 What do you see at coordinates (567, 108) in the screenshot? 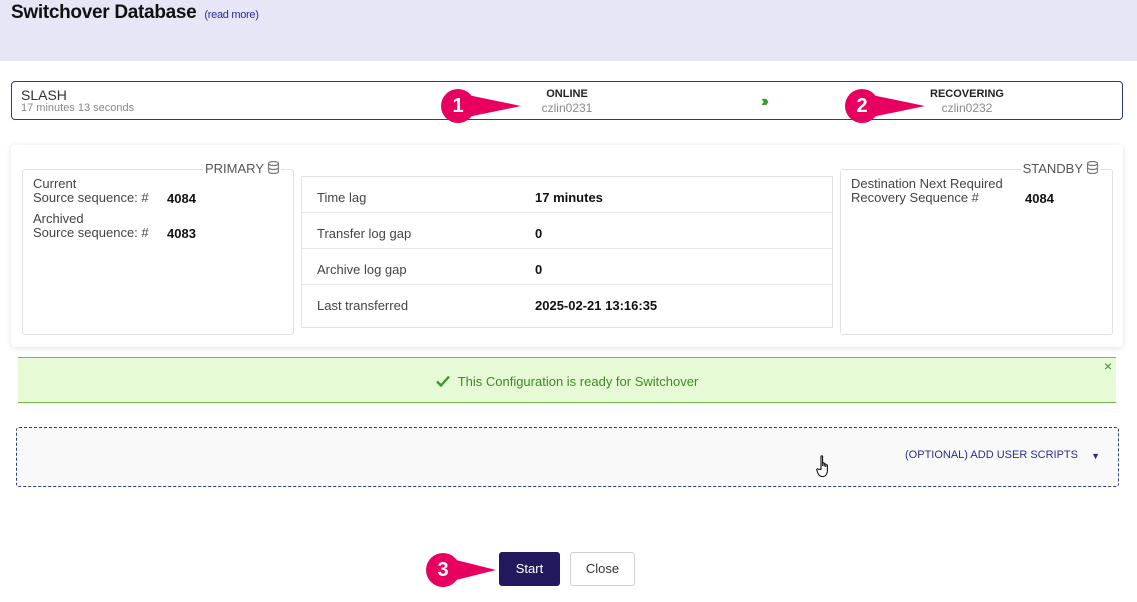
I see `primary-host: czlin0231` at bounding box center [567, 108].